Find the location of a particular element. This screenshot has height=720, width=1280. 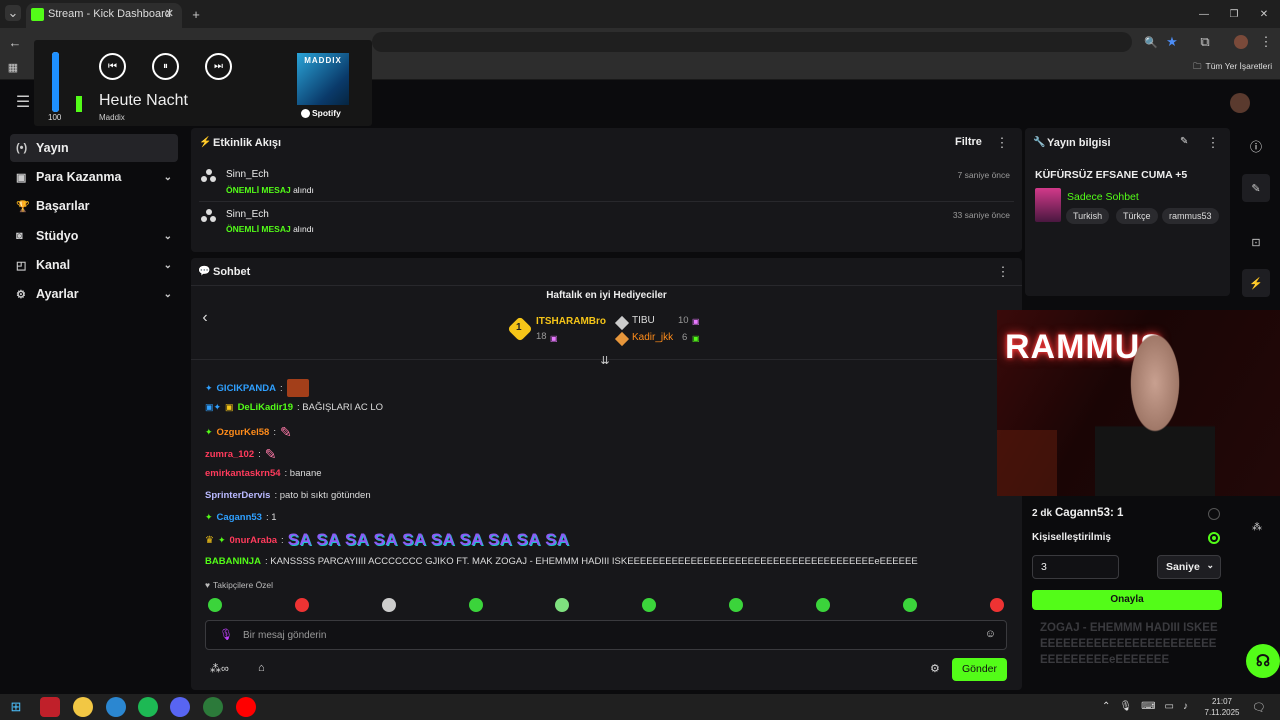

volume-bar is located at coordinates (55, 82).